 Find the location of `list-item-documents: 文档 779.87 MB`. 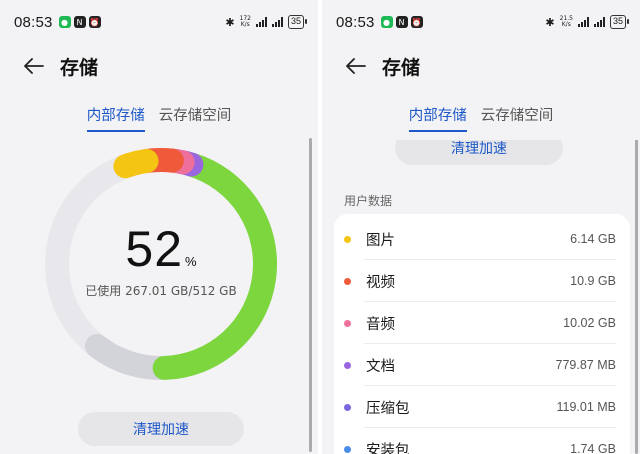

list-item-documents: 文档 779.87 MB is located at coordinates (482, 365).